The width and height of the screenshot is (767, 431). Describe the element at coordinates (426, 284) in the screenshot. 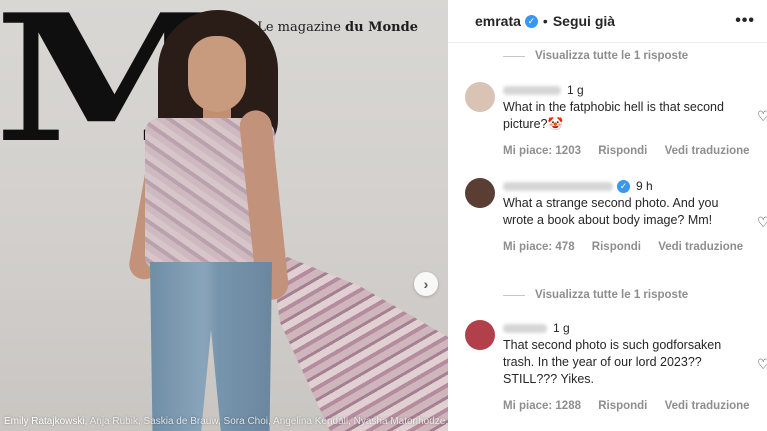

I see `next-image-button: ›` at that location.